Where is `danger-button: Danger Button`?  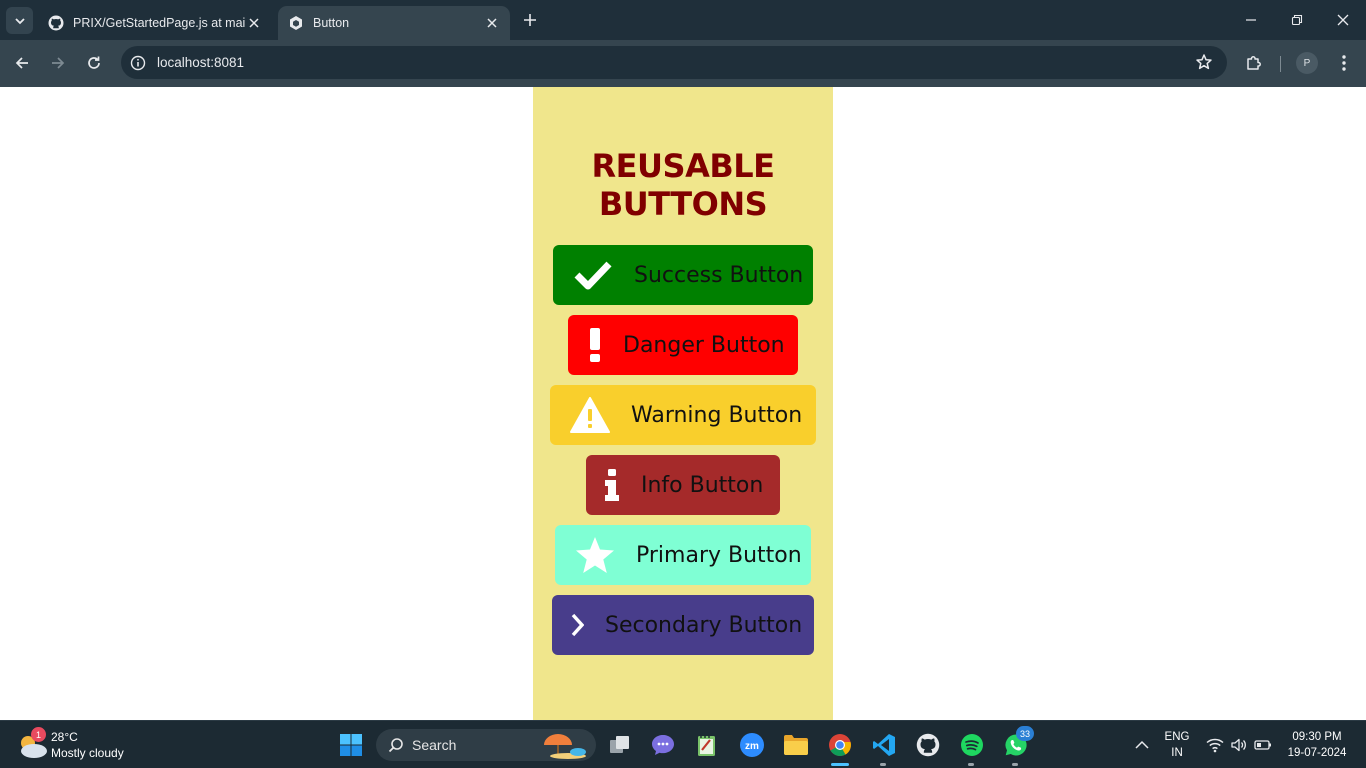 danger-button: Danger Button is located at coordinates (683, 345).